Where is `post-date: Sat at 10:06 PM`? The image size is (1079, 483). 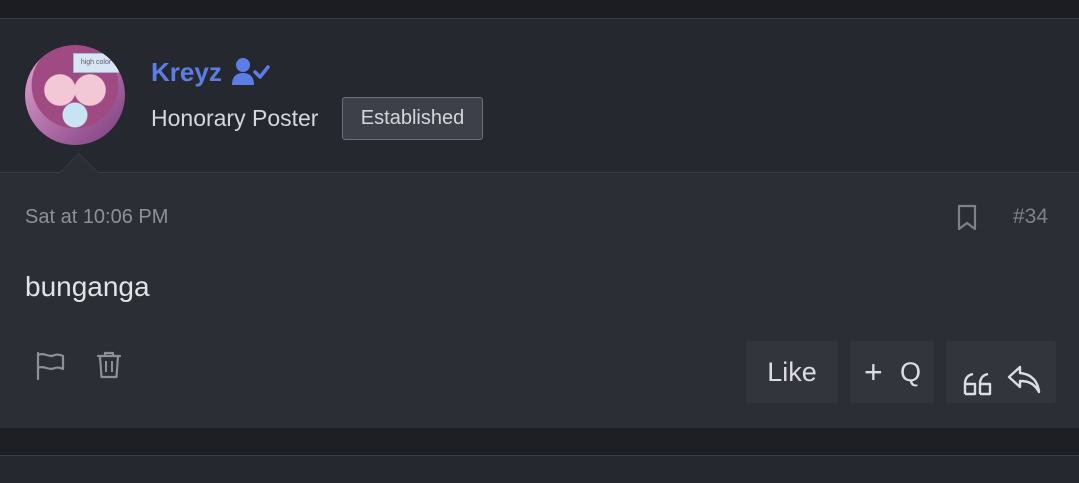
post-date: Sat at 10:06 PM is located at coordinates (96, 217).